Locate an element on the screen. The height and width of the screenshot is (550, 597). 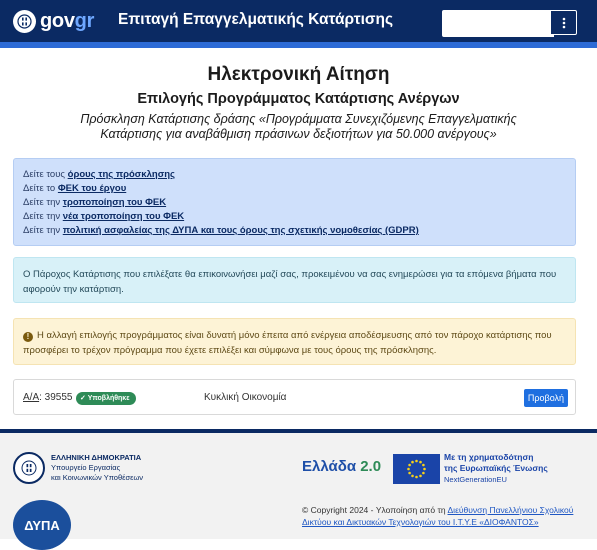
ministry-line2: Υπουργείο Εργασίας is located at coordinates (86, 467).